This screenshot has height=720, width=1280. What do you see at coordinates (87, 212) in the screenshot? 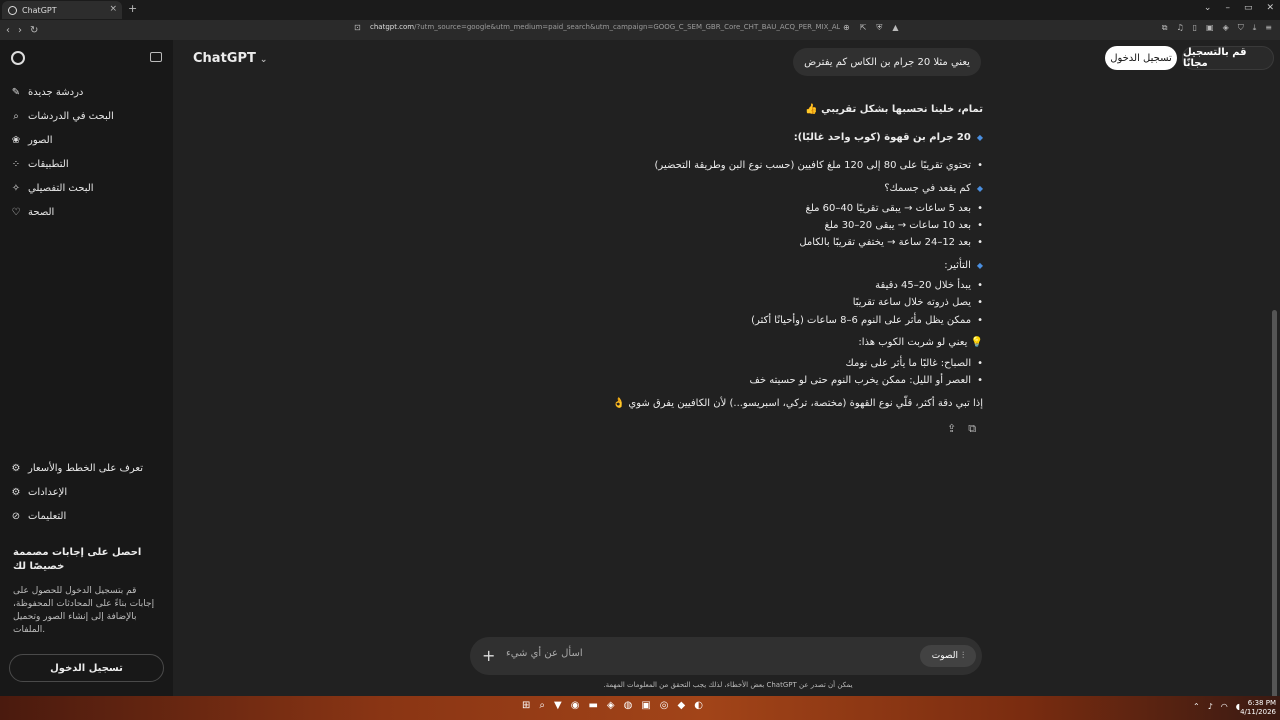
I see `sidebar-item-health: ♡ الصحة` at bounding box center [87, 212].